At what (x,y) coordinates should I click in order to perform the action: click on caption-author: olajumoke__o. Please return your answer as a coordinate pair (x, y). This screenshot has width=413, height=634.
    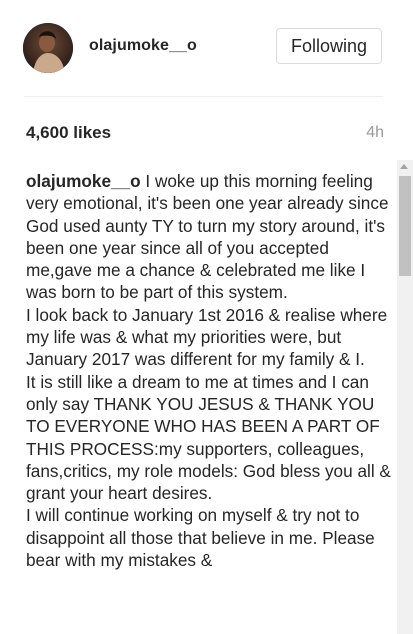
    Looking at the image, I should click on (83, 181).